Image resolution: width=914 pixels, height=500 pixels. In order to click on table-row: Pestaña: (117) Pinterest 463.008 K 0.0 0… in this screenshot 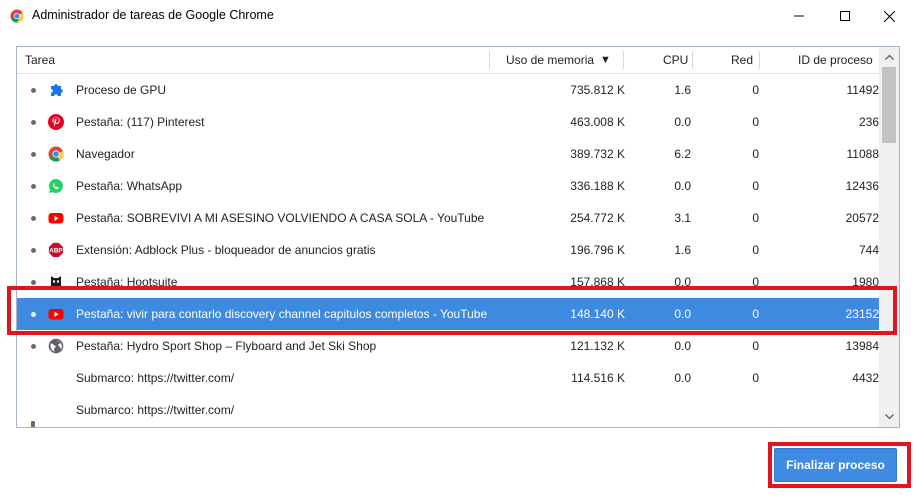, I will do `click(448, 122)`.